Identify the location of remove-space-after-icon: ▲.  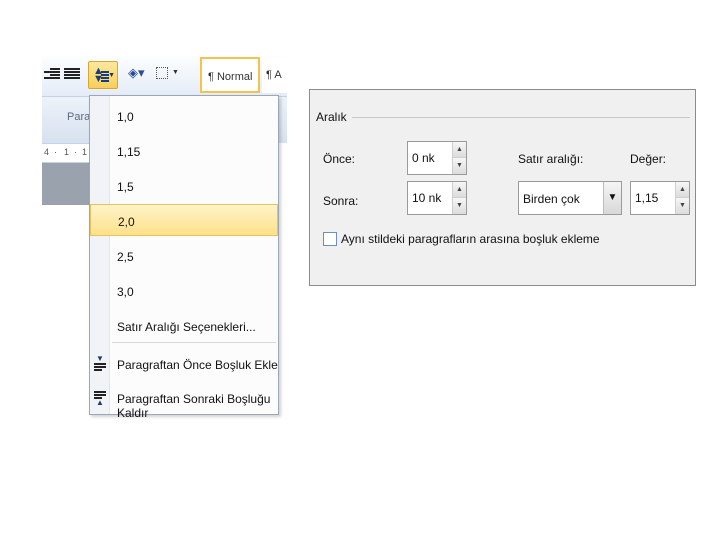
(100, 398).